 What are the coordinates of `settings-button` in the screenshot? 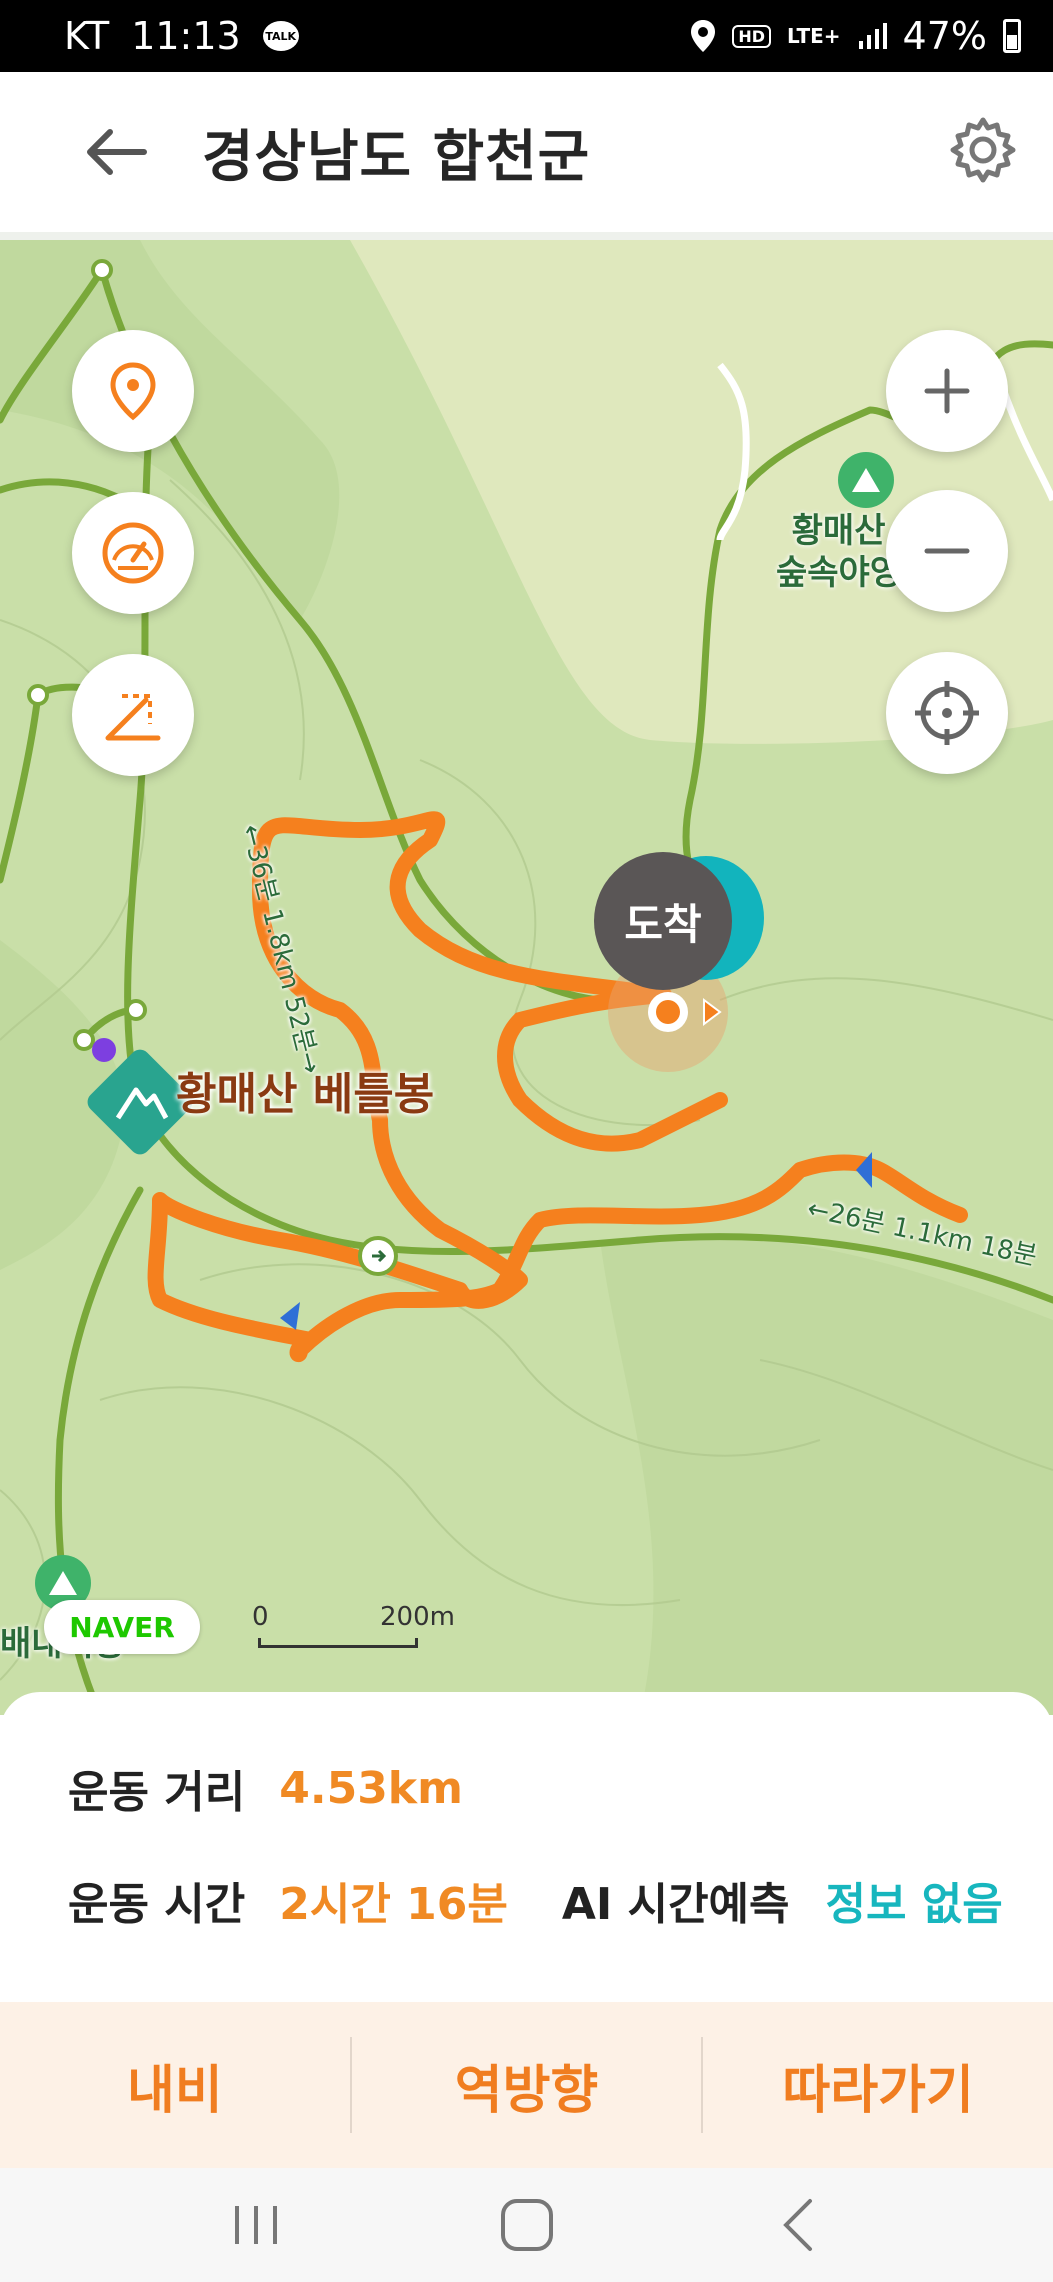 It's located at (983, 150).